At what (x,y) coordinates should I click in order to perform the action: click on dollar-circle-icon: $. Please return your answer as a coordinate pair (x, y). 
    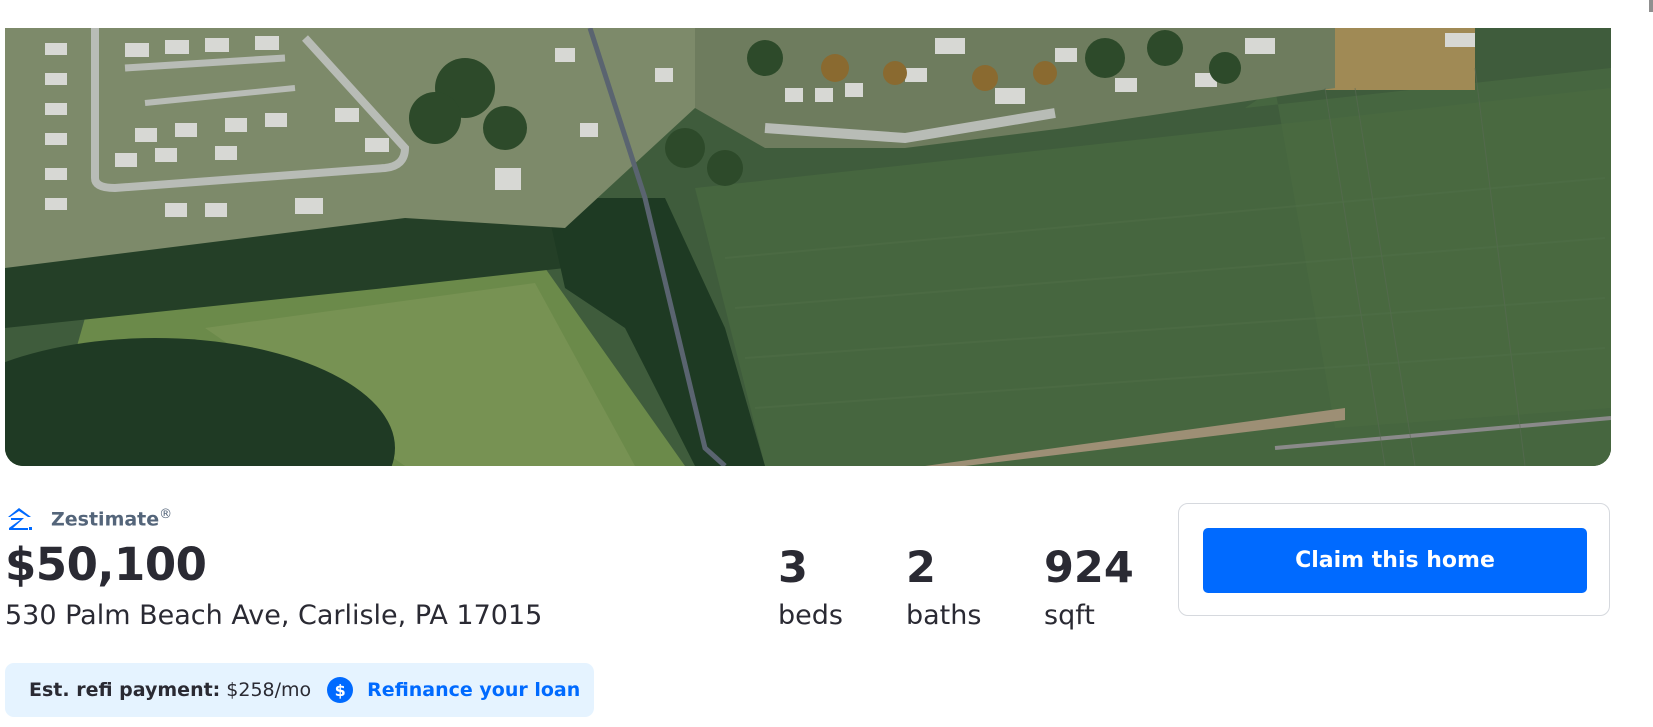
    Looking at the image, I should click on (340, 690).